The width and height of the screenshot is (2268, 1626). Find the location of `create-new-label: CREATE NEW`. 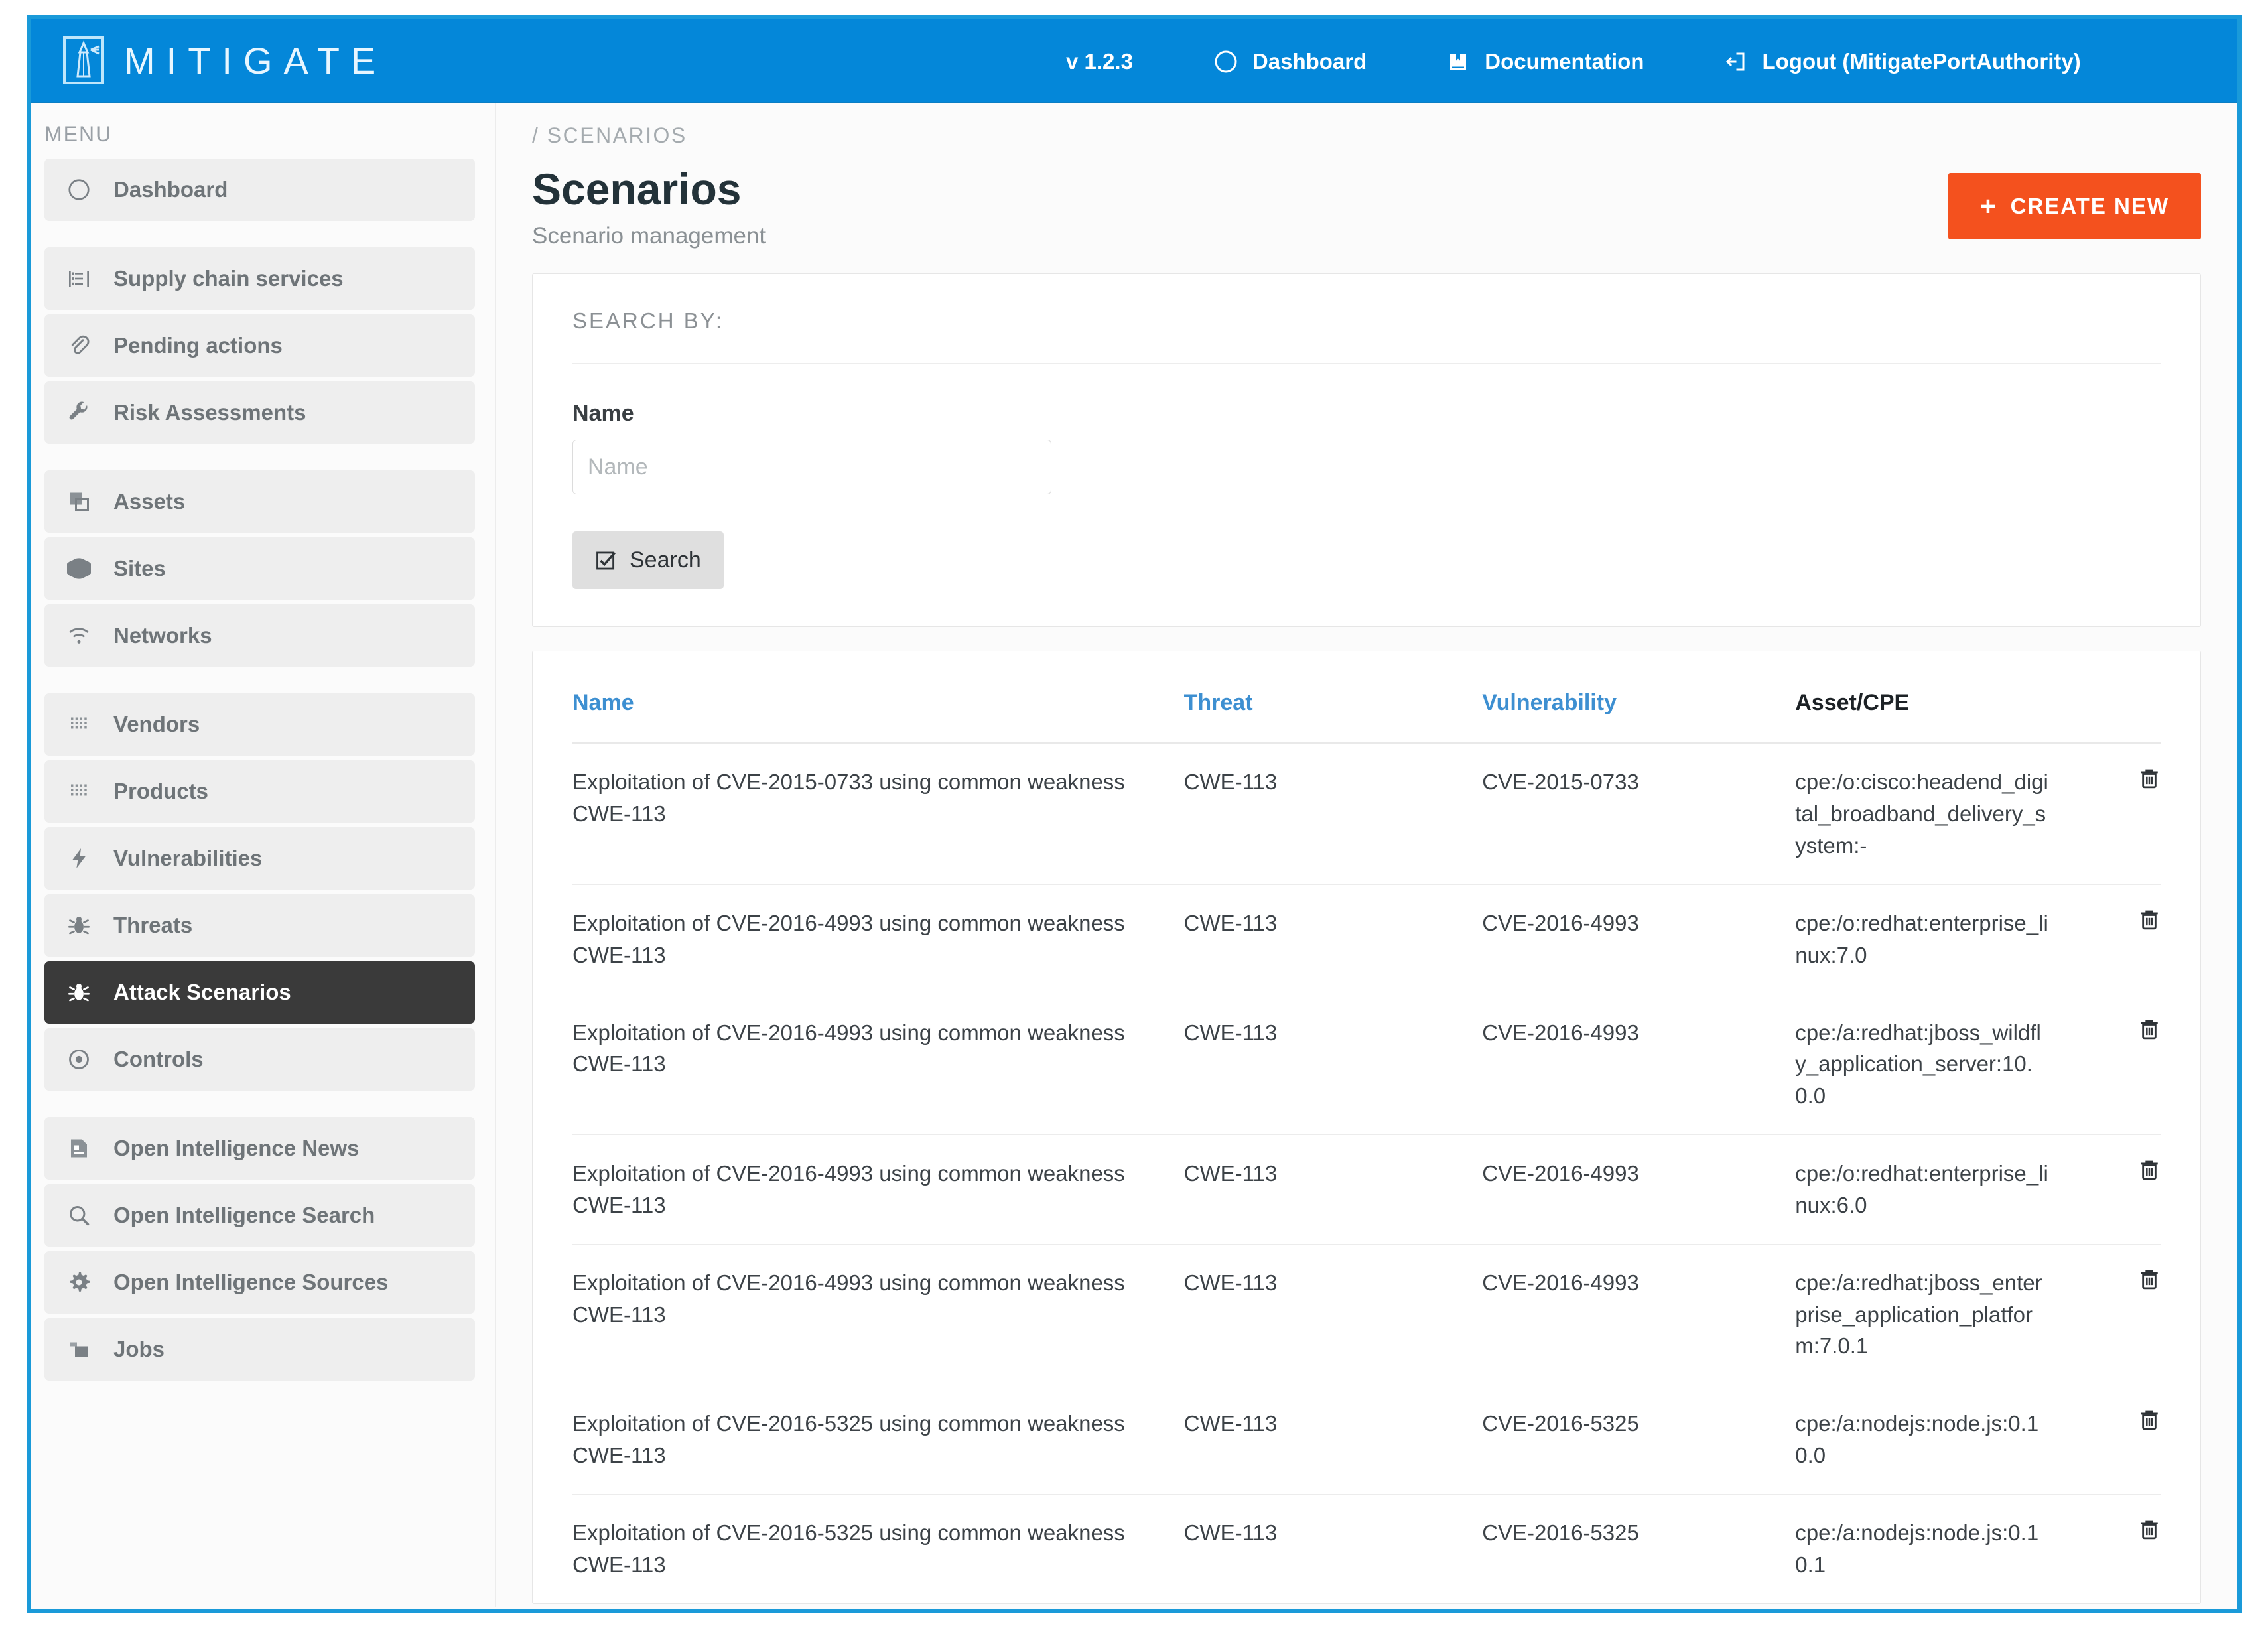

create-new-label: CREATE NEW is located at coordinates (2090, 206).